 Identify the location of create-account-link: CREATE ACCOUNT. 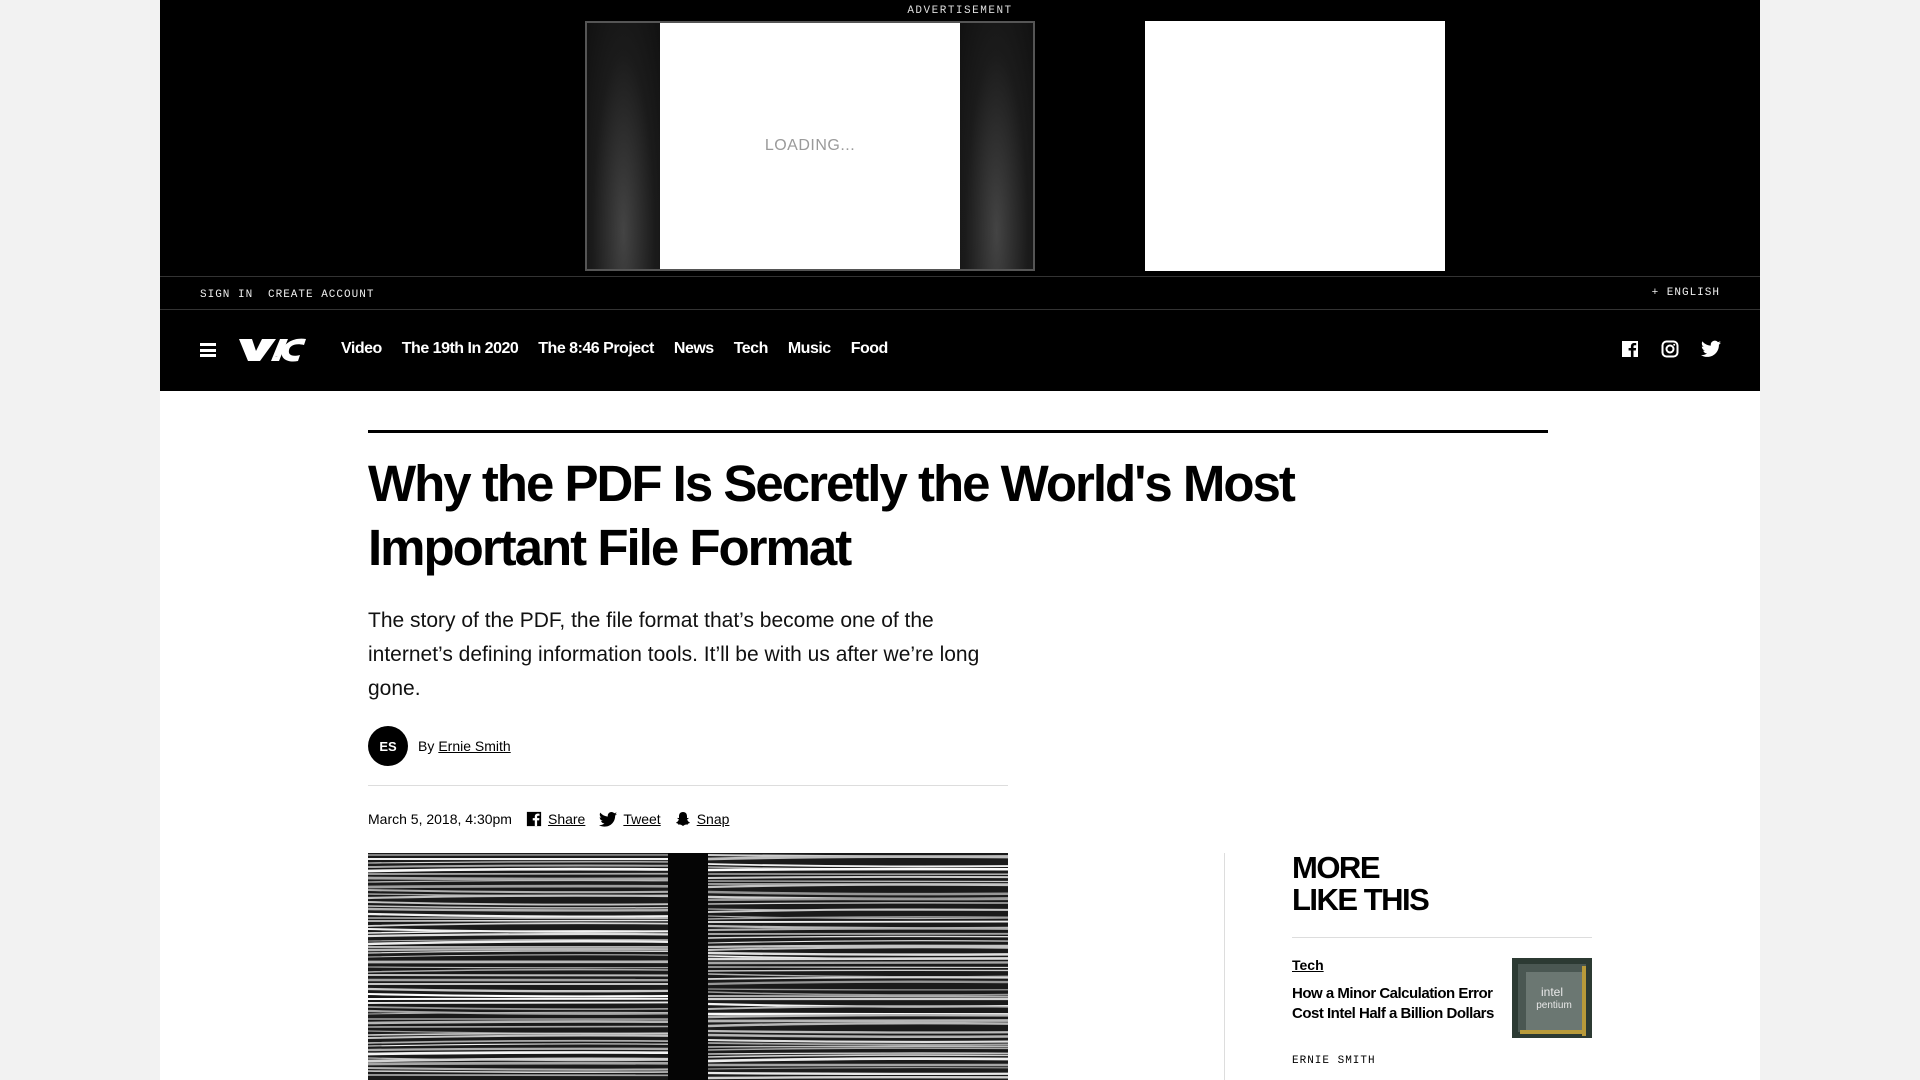
(321, 295).